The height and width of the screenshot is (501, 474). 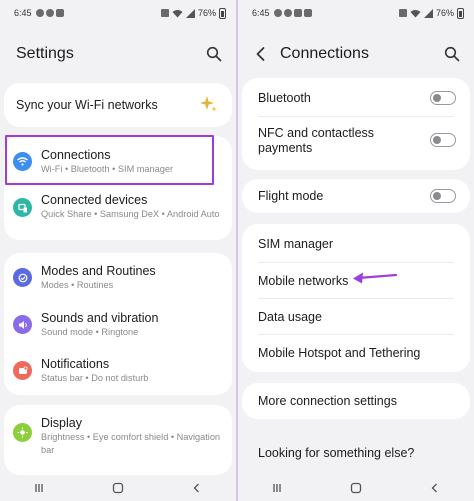 What do you see at coordinates (336, 453) in the screenshot?
I see `looking-for-something-else: Looking for something else?` at bounding box center [336, 453].